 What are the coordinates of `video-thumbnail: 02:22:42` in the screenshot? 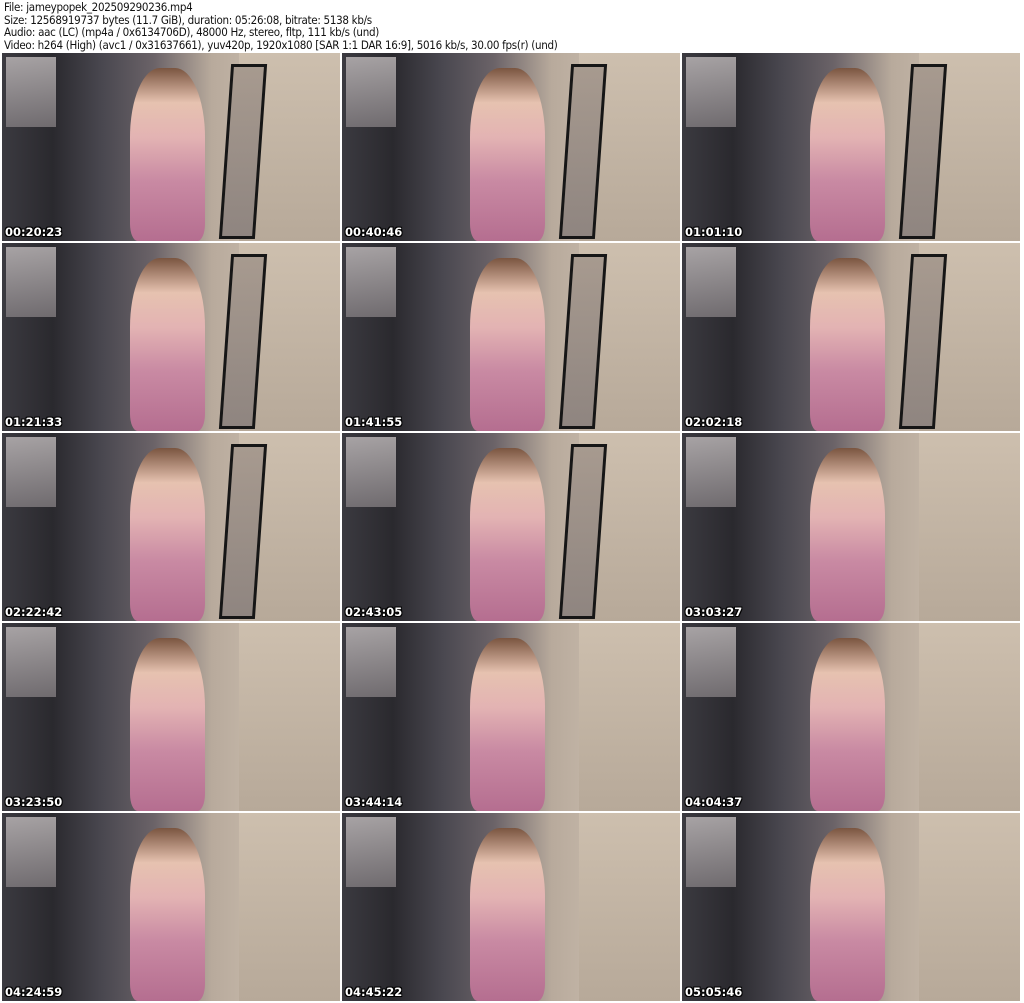 It's located at (171, 527).